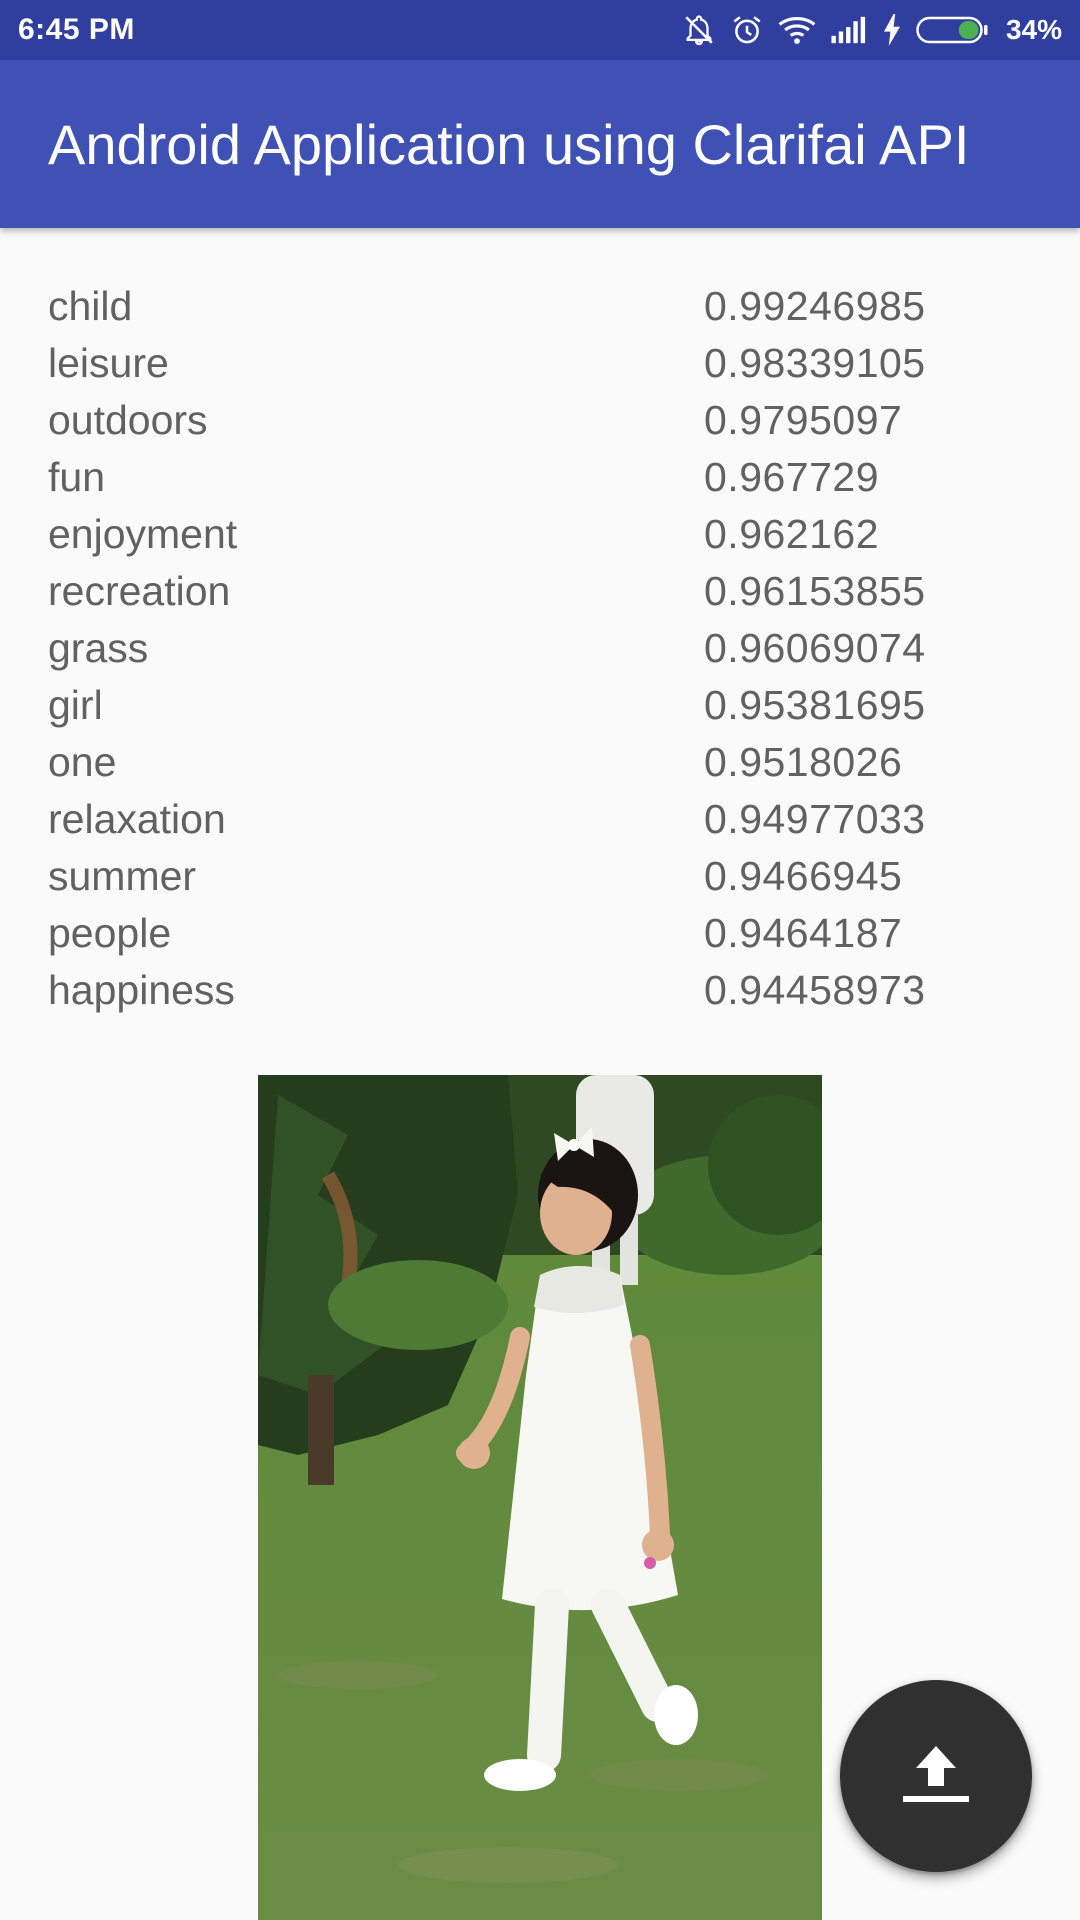 This screenshot has width=1080, height=1920. I want to click on tag-score: 0.96069074, so click(815, 648).